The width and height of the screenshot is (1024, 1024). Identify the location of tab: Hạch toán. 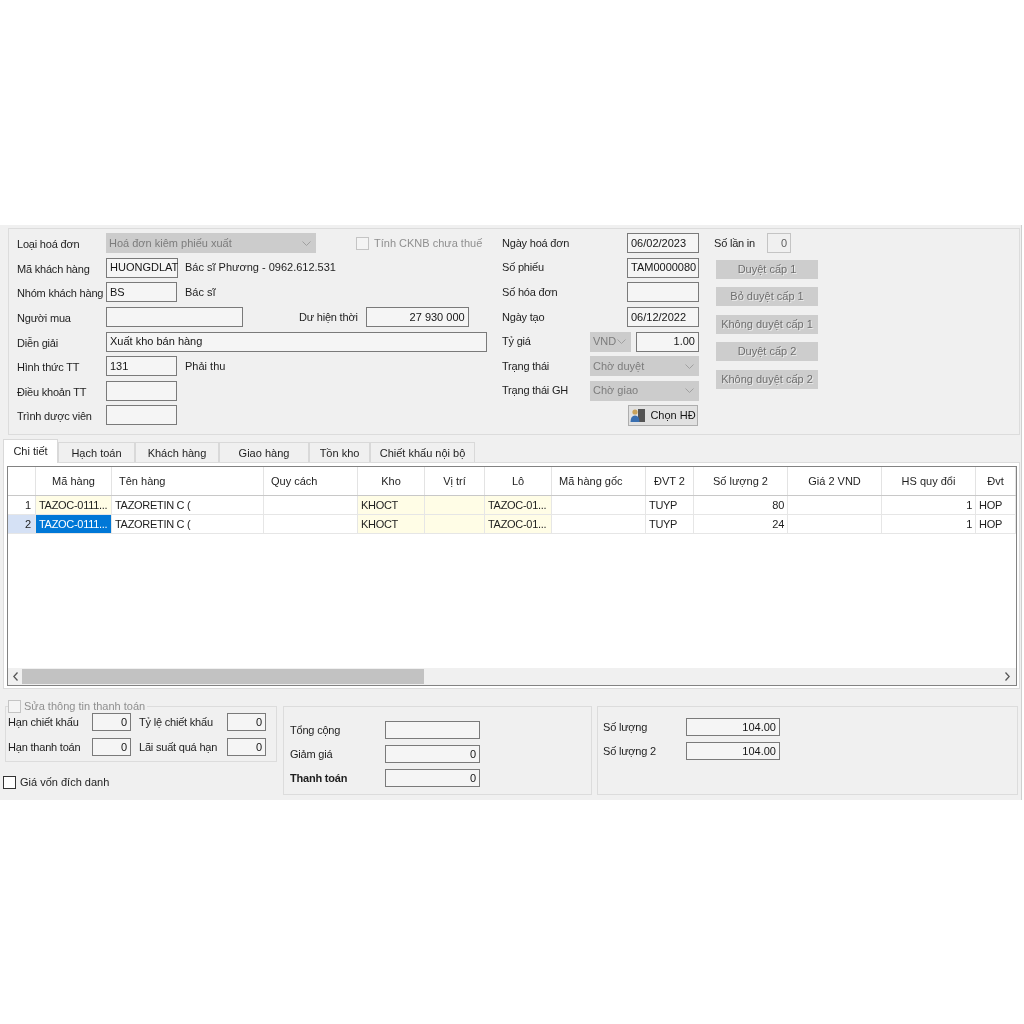
(96, 452).